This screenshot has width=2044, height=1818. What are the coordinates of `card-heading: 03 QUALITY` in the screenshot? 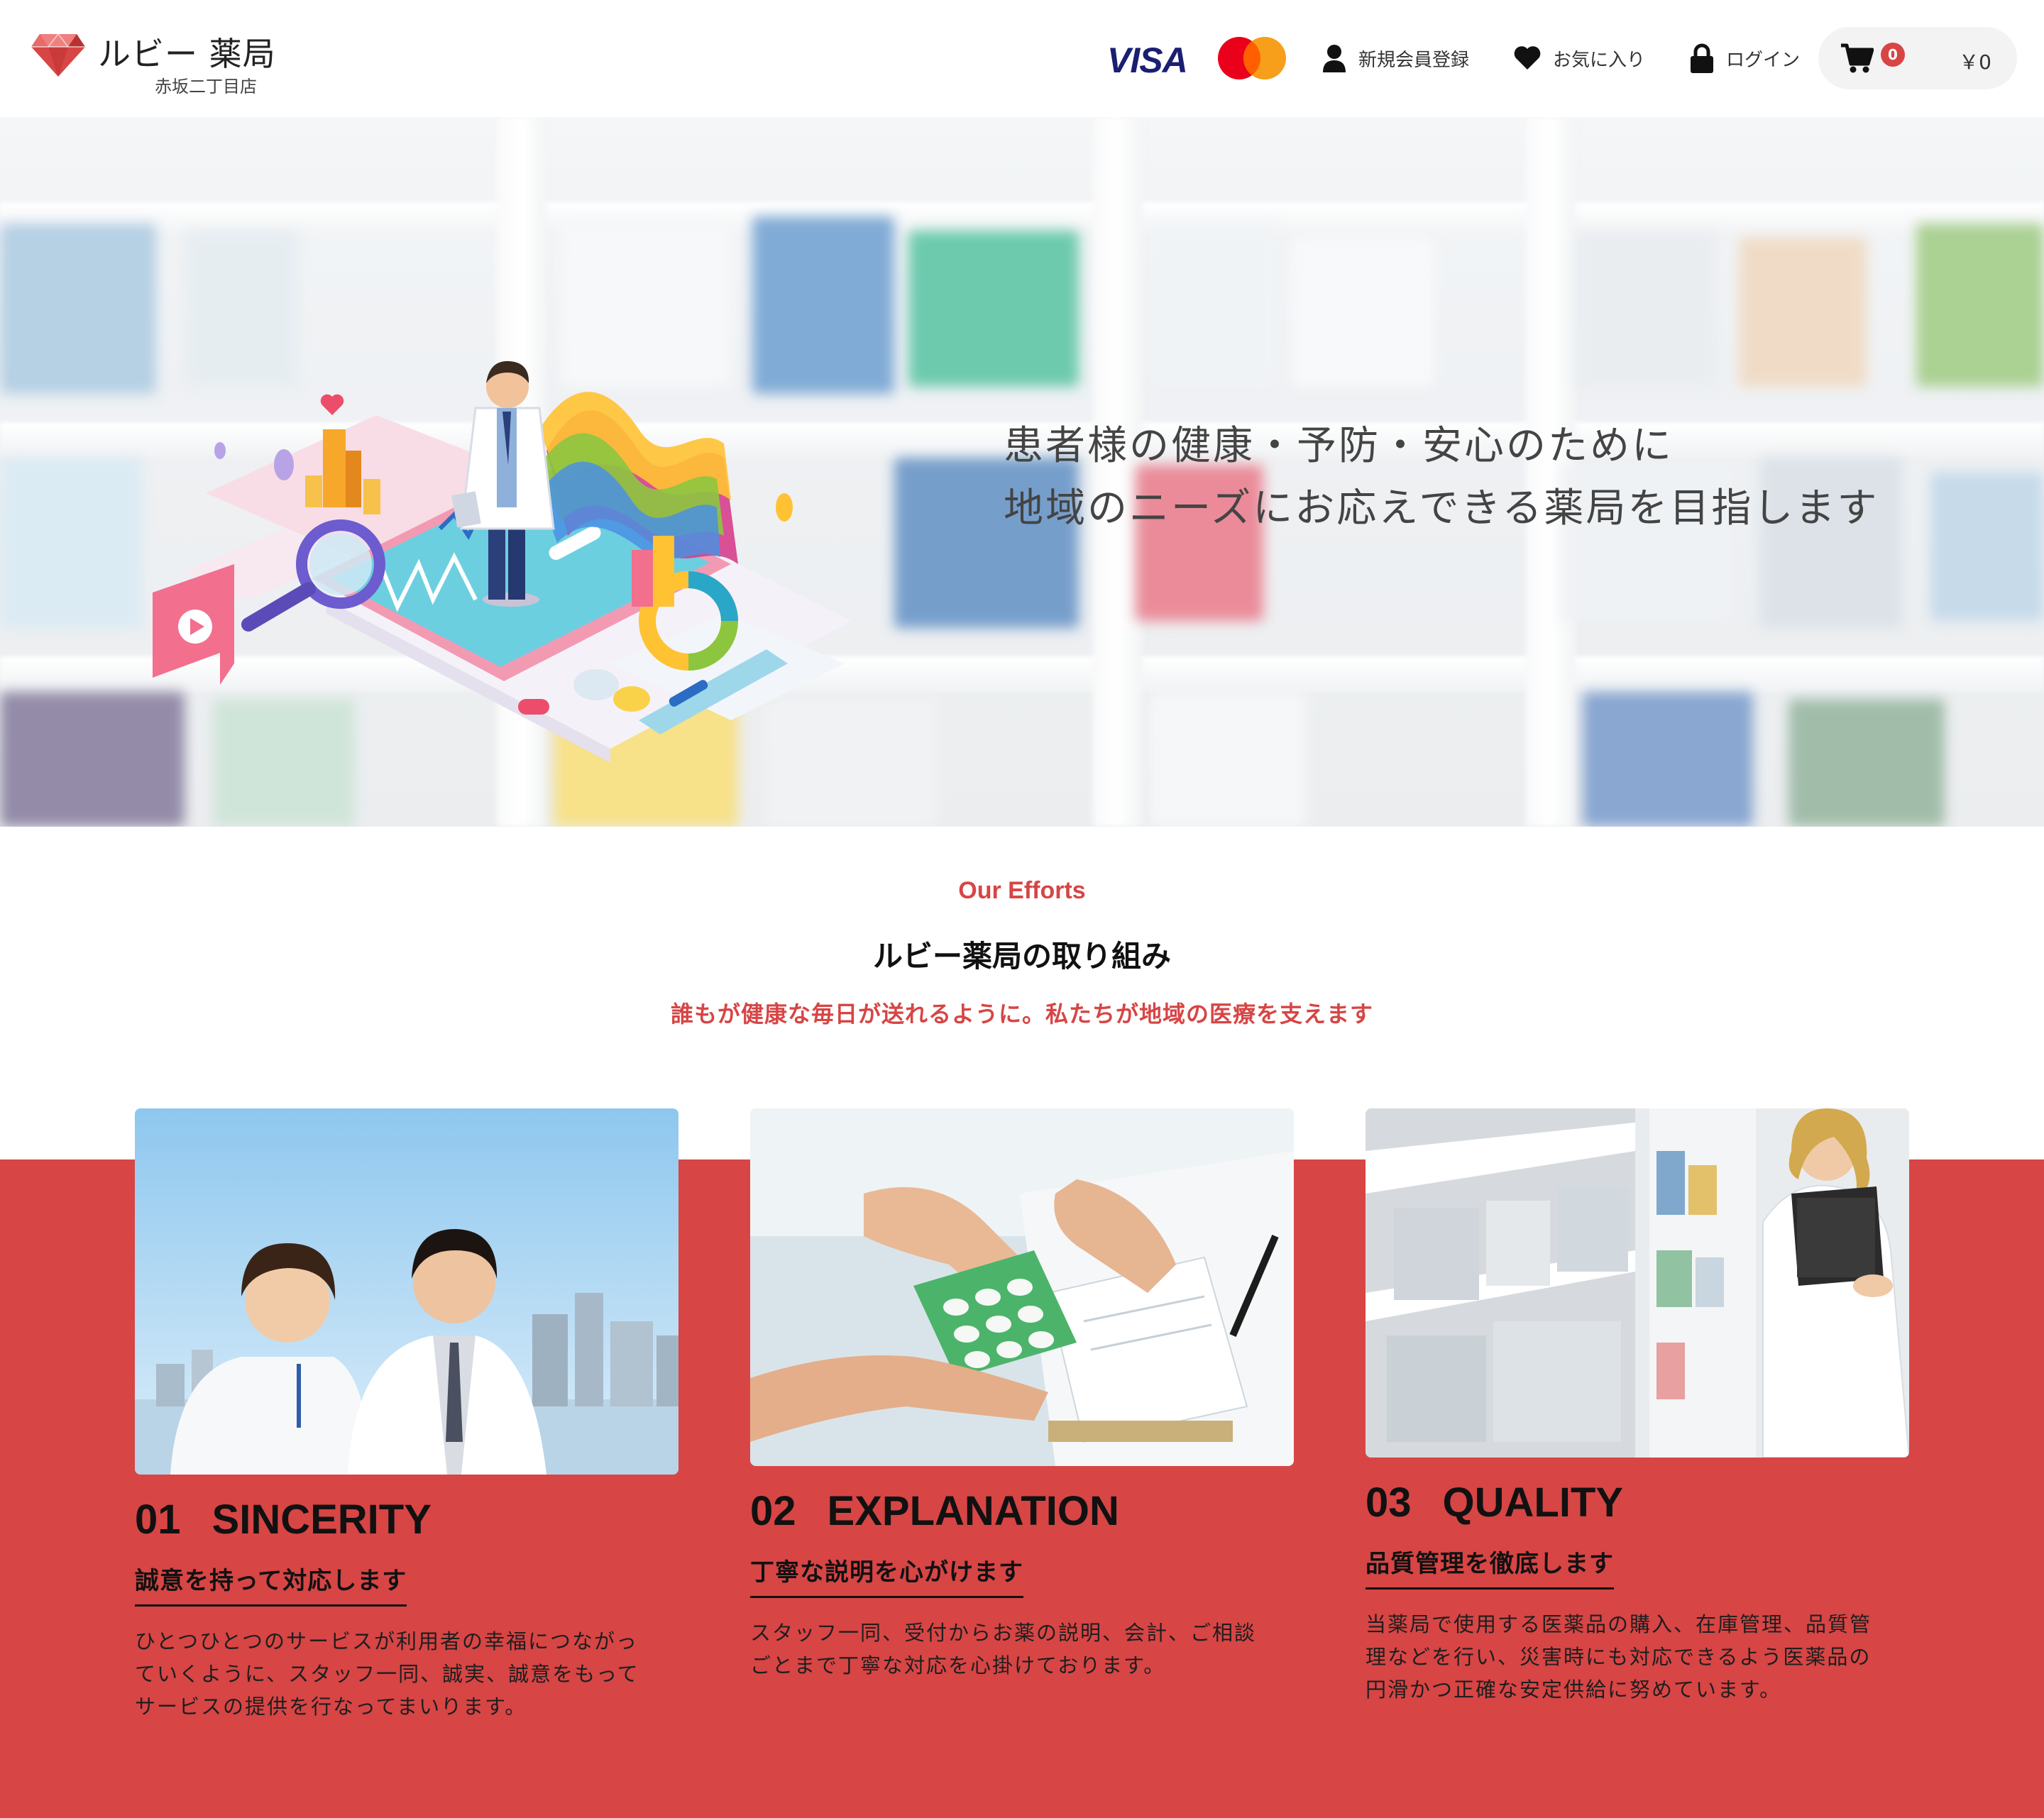 It's located at (1494, 1502).